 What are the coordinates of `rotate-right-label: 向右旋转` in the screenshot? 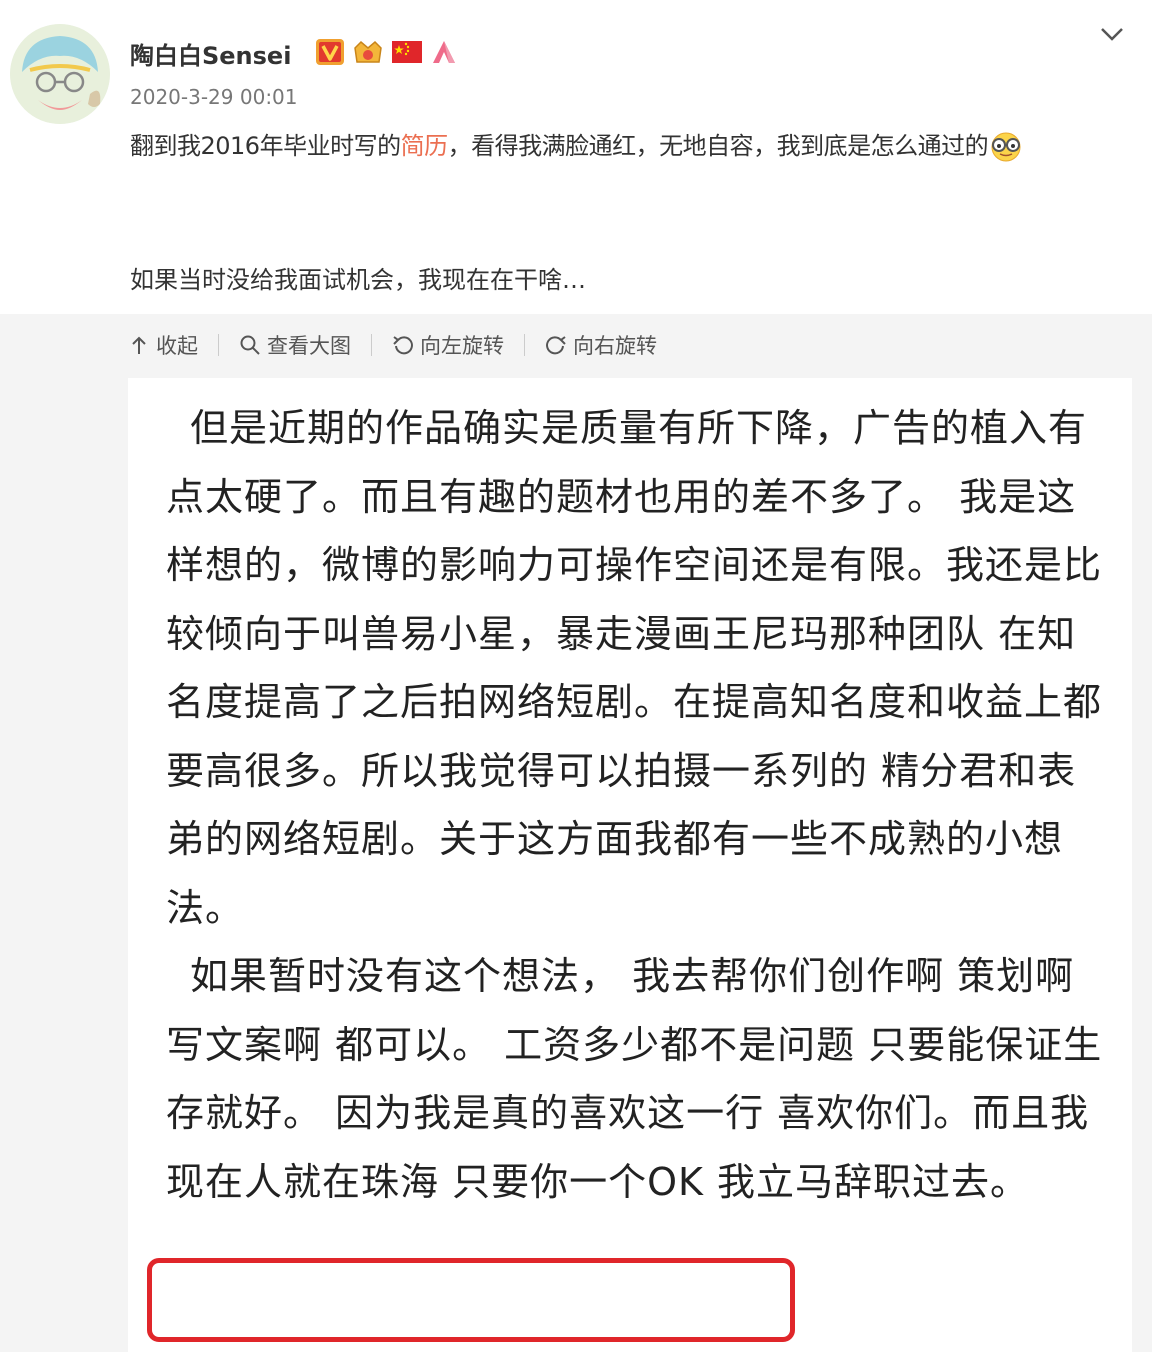 It's located at (615, 346).